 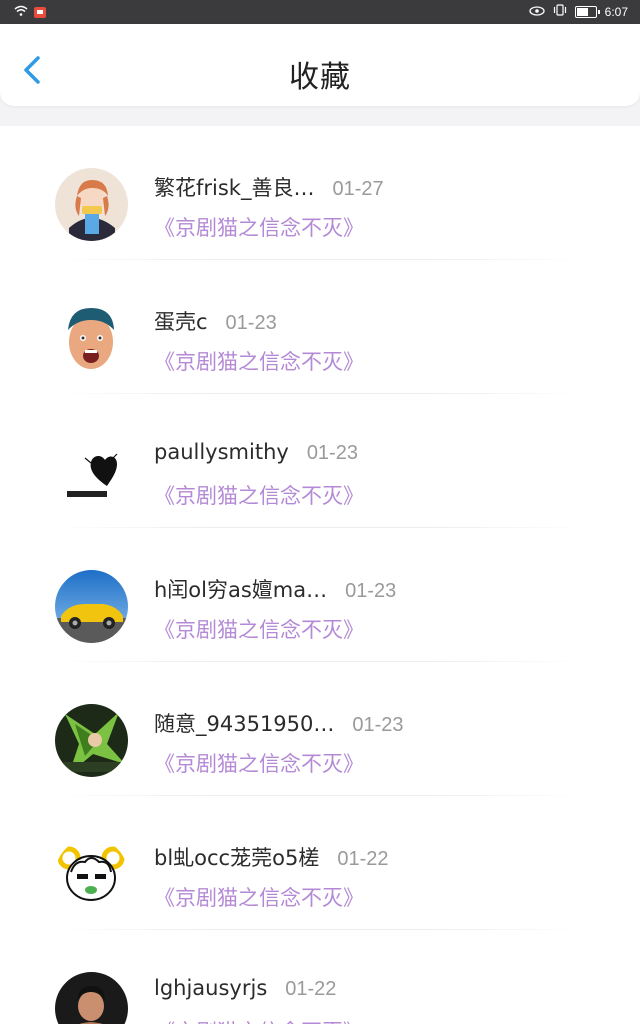 I want to click on list-item: h闰ol穷as嬗ma… 01-23 《京剧猫之信念不灭》, so click(x=320, y=595).